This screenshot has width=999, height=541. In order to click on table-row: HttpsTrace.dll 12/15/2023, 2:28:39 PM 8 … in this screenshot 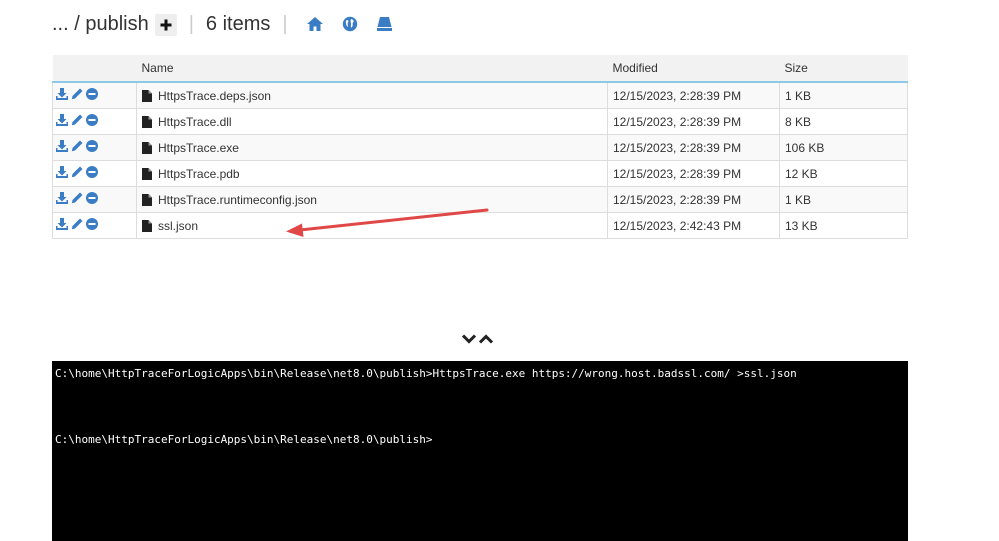, I will do `click(480, 121)`.